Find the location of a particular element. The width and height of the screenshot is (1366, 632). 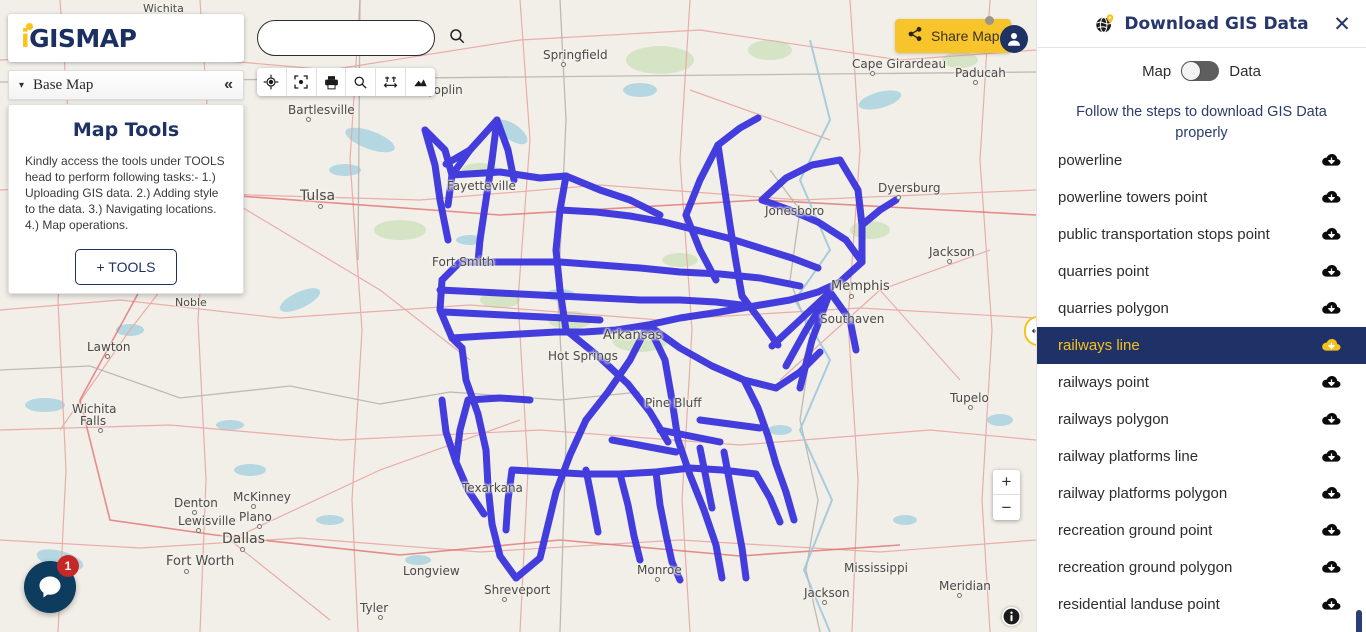

layer-row: public transportation stops point is located at coordinates (1201, 234).